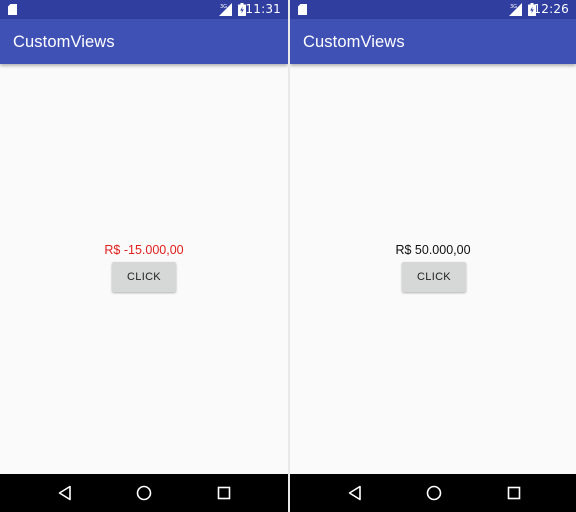 Image resolution: width=576 pixels, height=512 pixels. Describe the element at coordinates (433, 9) in the screenshot. I see `status-bar: 3G 12:26` at that location.